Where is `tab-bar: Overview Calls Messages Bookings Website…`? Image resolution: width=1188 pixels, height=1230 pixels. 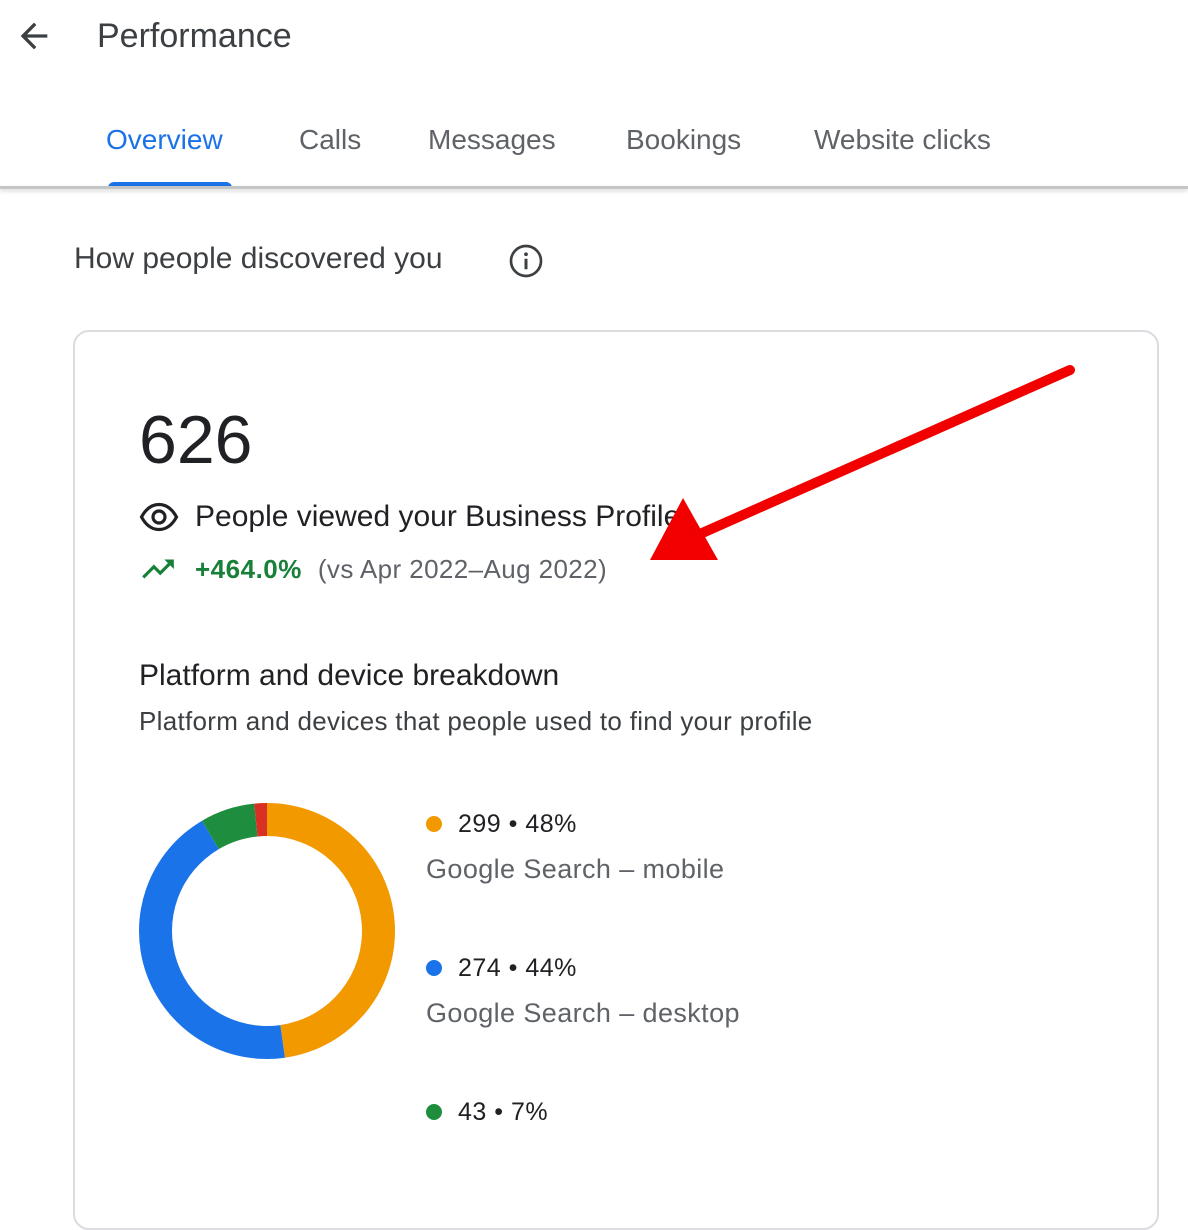 tab-bar: Overview Calls Messages Bookings Website… is located at coordinates (594, 144).